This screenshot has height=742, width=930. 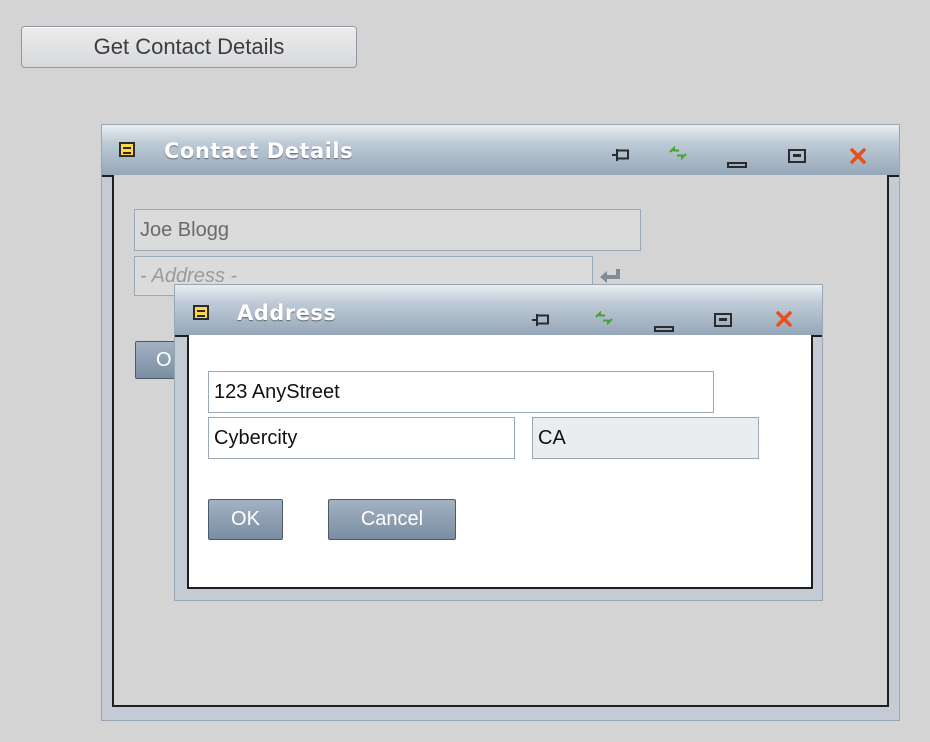 What do you see at coordinates (498, 311) in the screenshot?
I see `address-titlebar: Address` at bounding box center [498, 311].